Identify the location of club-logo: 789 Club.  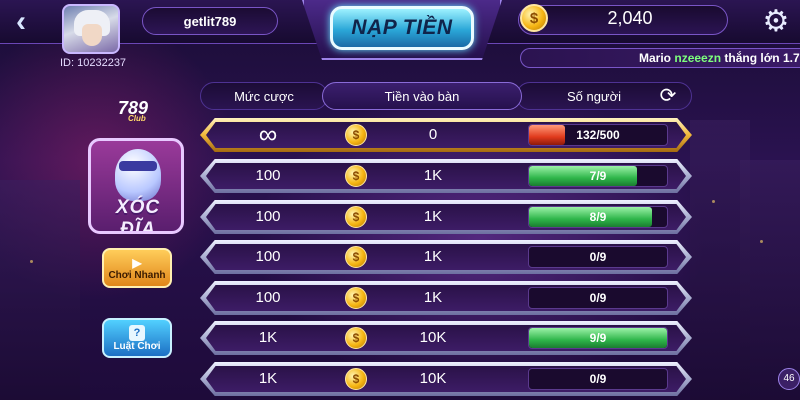
(133, 110).